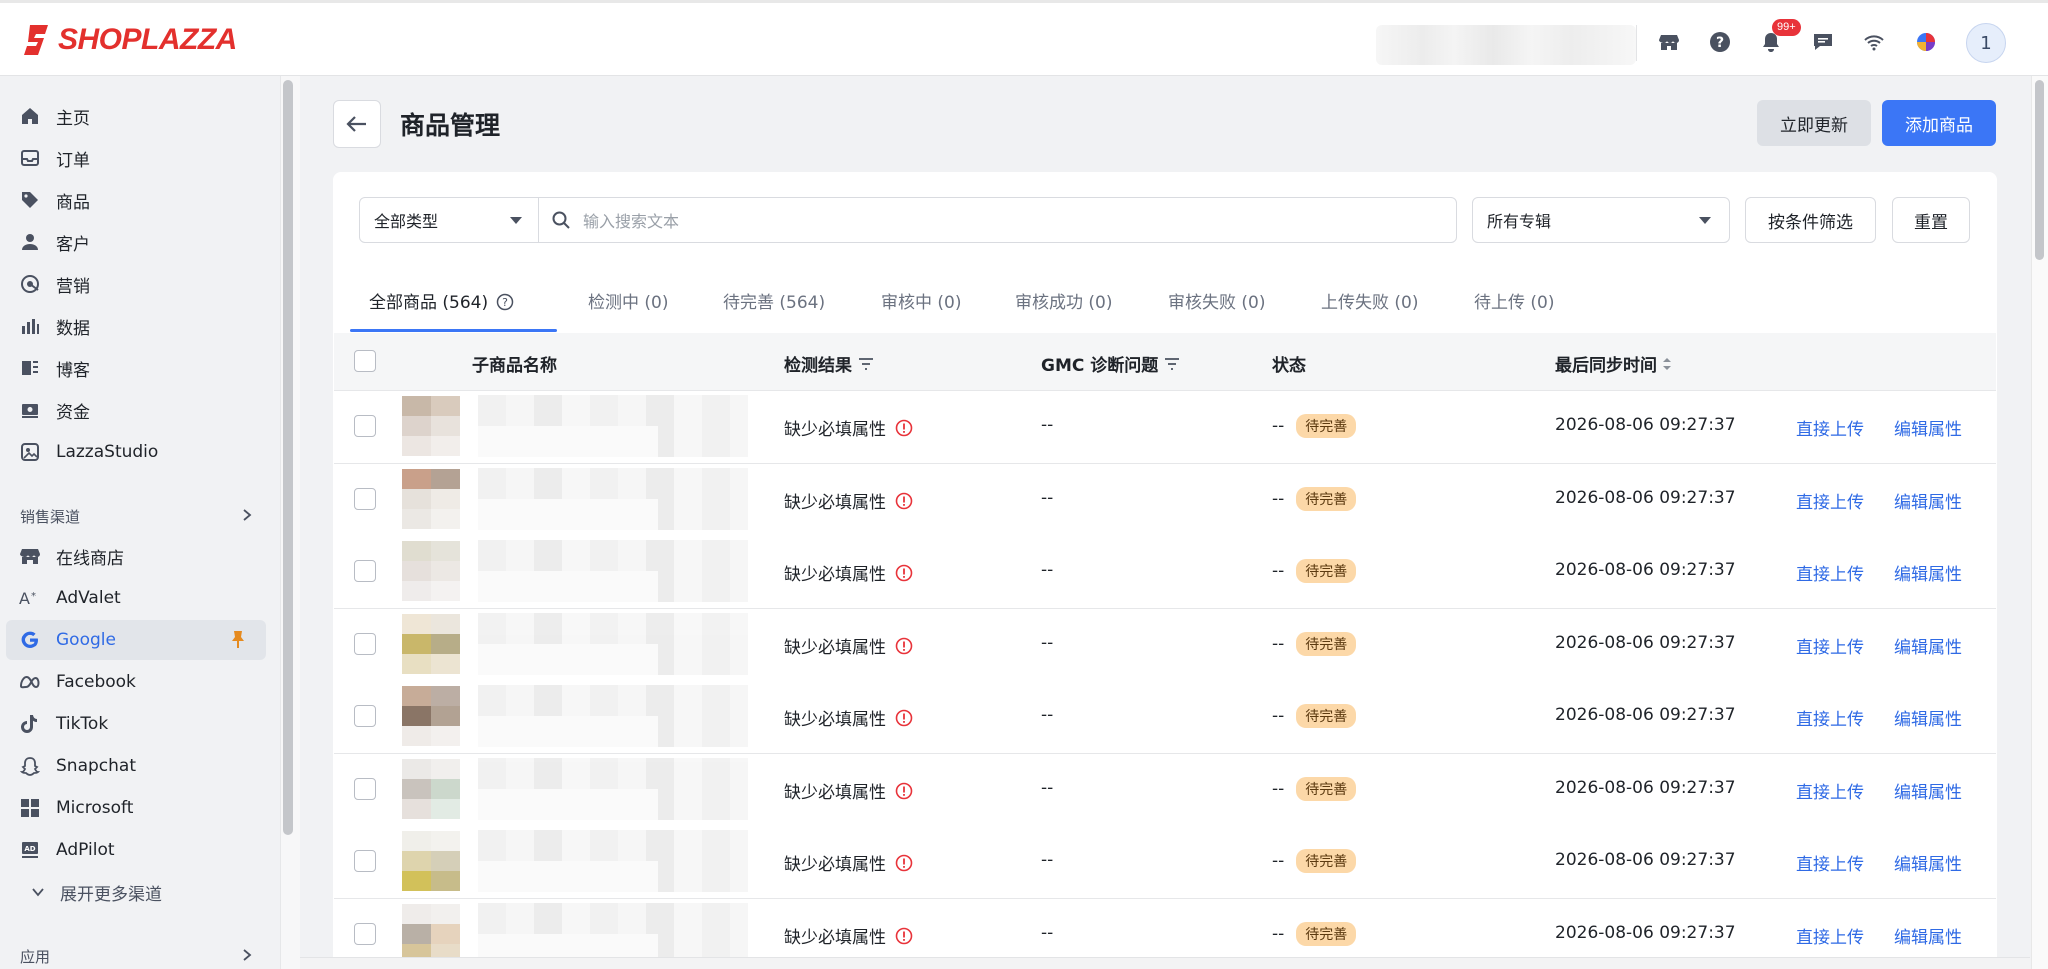 The height and width of the screenshot is (969, 2048). I want to click on sidebar-item-google: Google, so click(136, 640).